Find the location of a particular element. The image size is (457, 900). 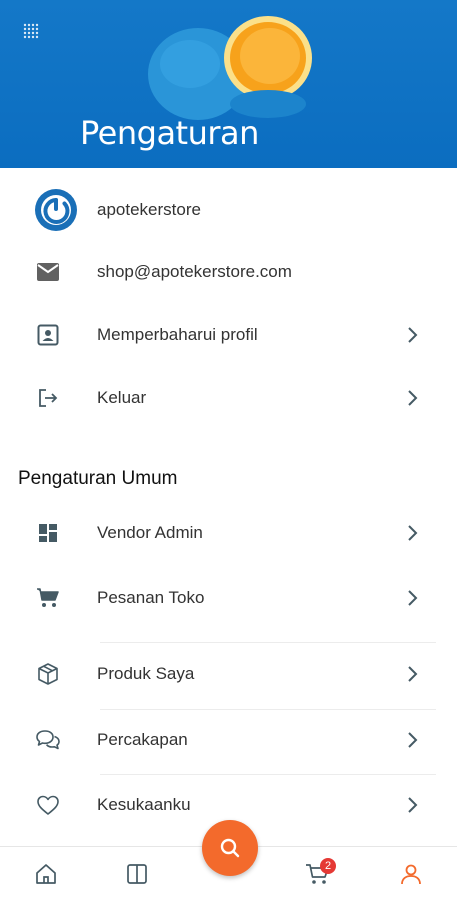

nav-home is located at coordinates (46, 874).